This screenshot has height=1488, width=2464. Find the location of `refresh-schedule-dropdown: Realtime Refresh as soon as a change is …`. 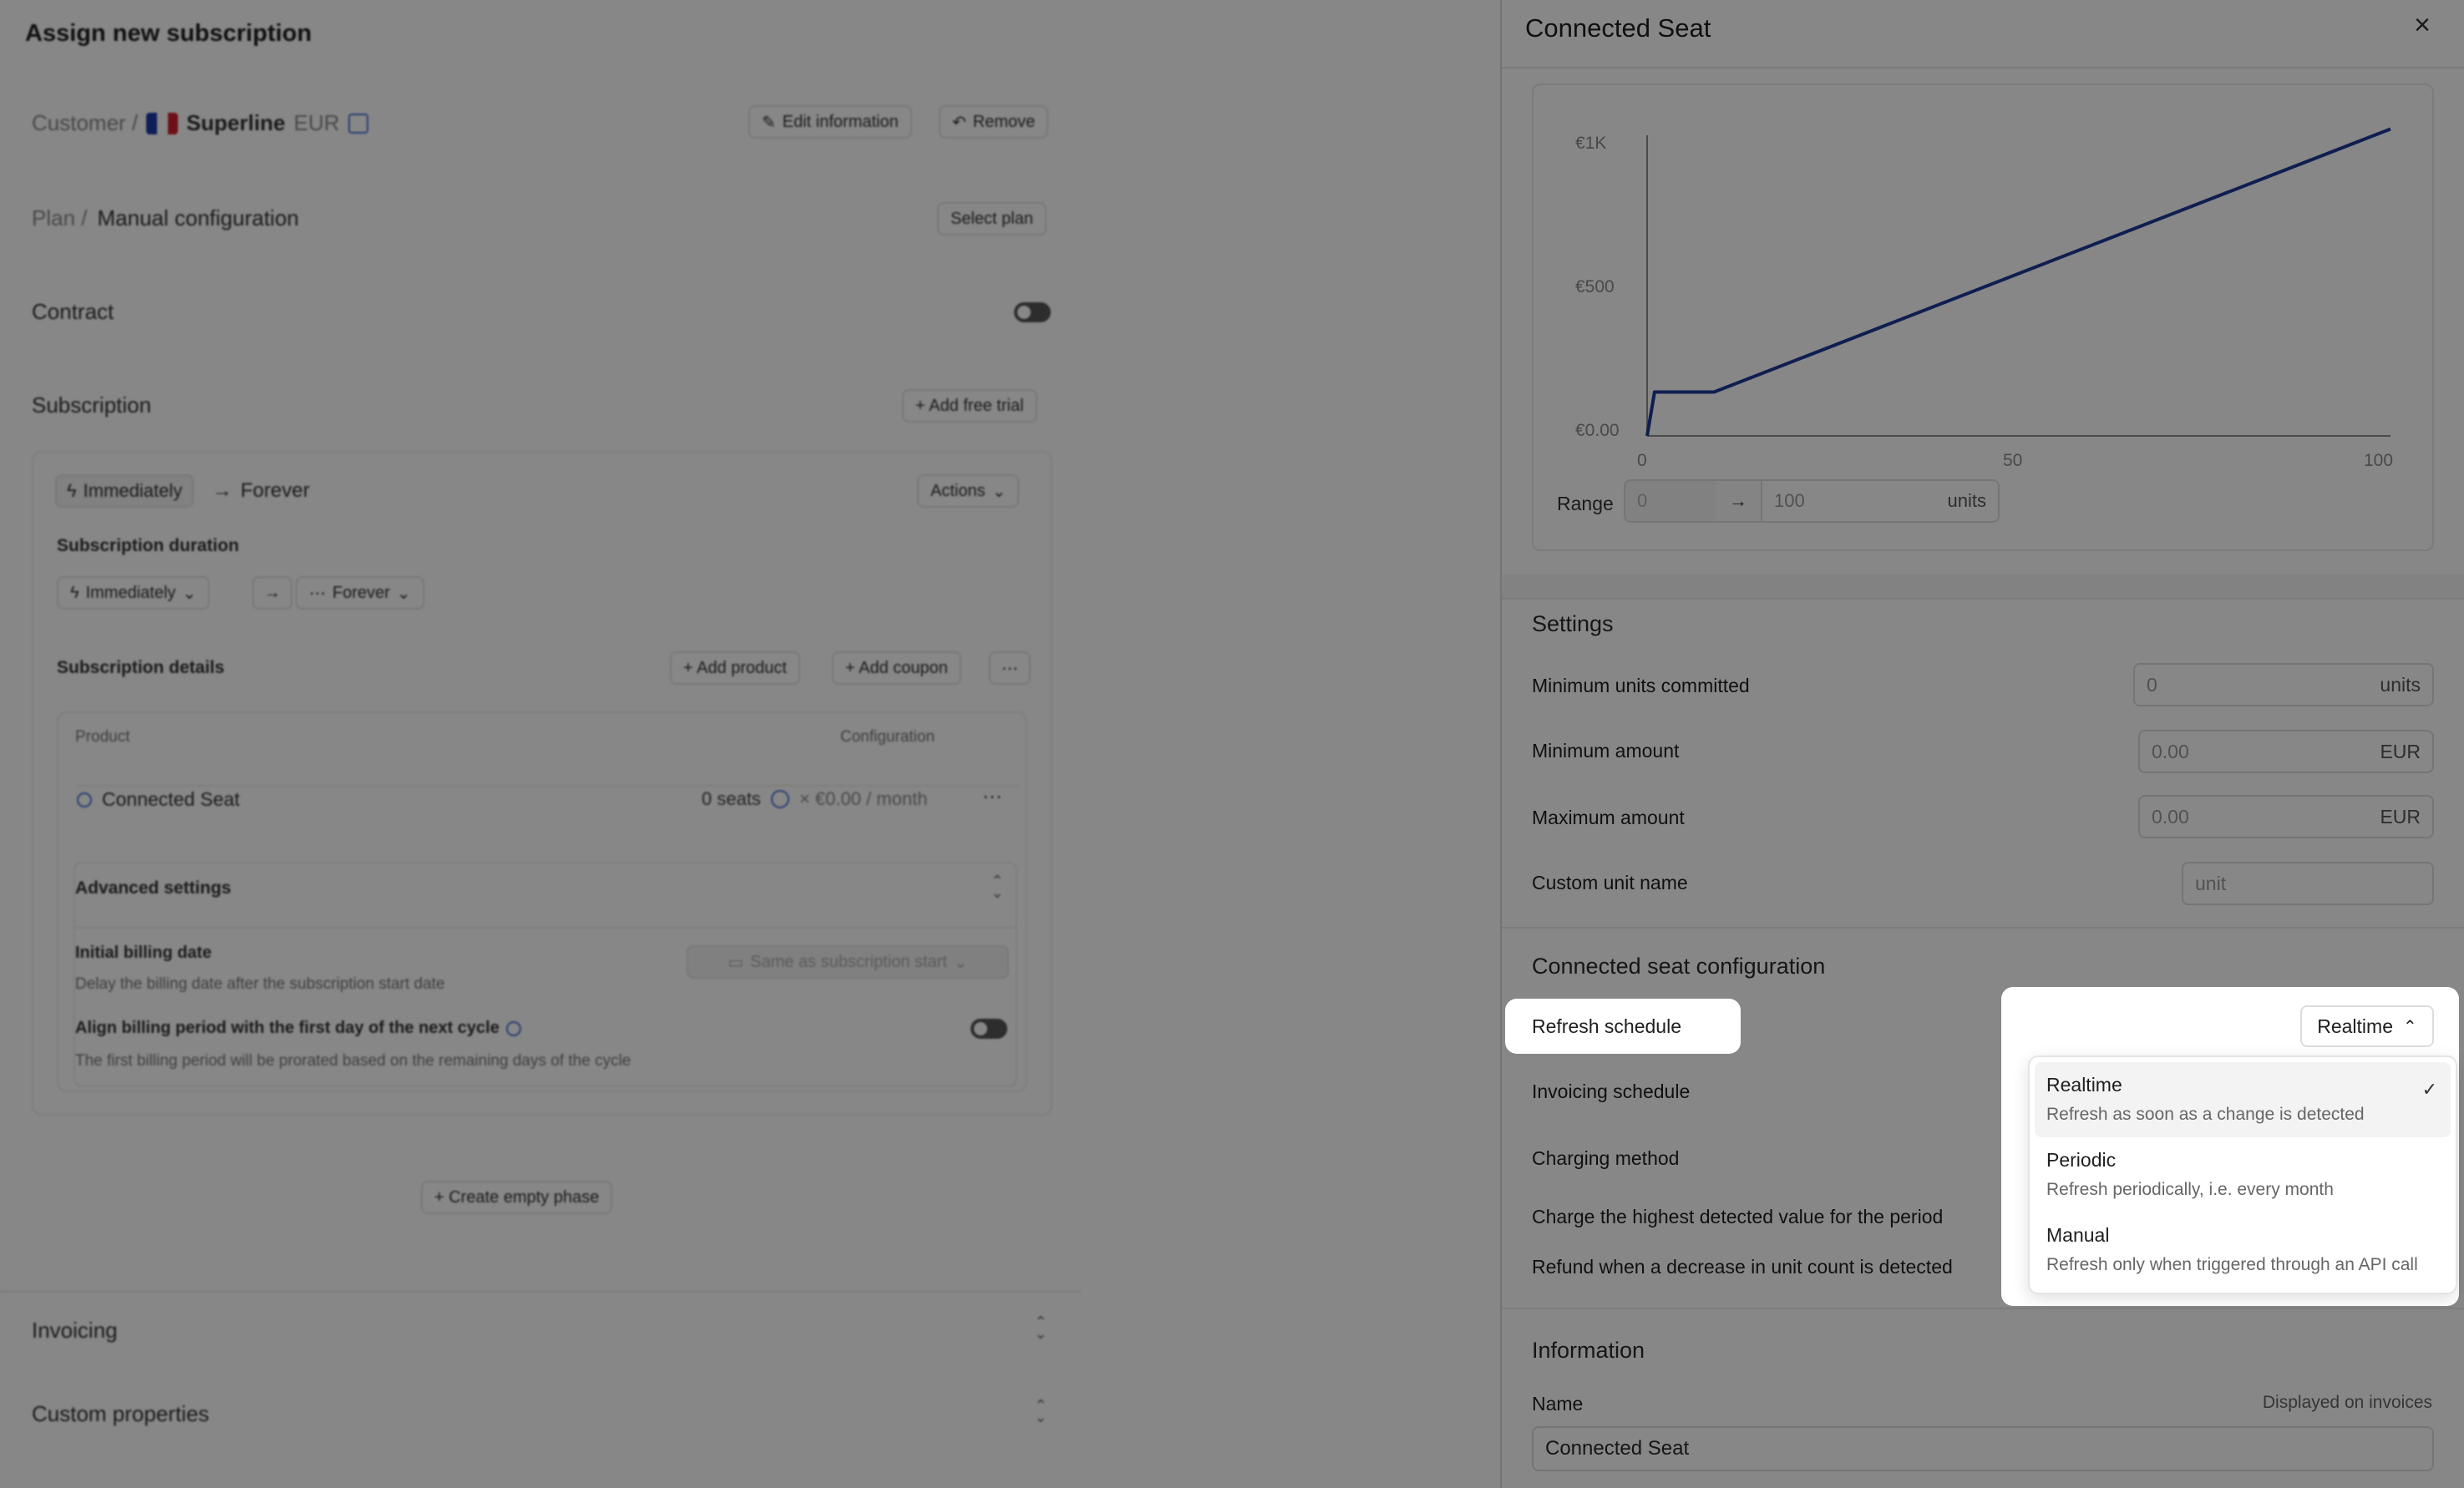

refresh-schedule-dropdown: Realtime Refresh as soon as a change is … is located at coordinates (2243, 1174).